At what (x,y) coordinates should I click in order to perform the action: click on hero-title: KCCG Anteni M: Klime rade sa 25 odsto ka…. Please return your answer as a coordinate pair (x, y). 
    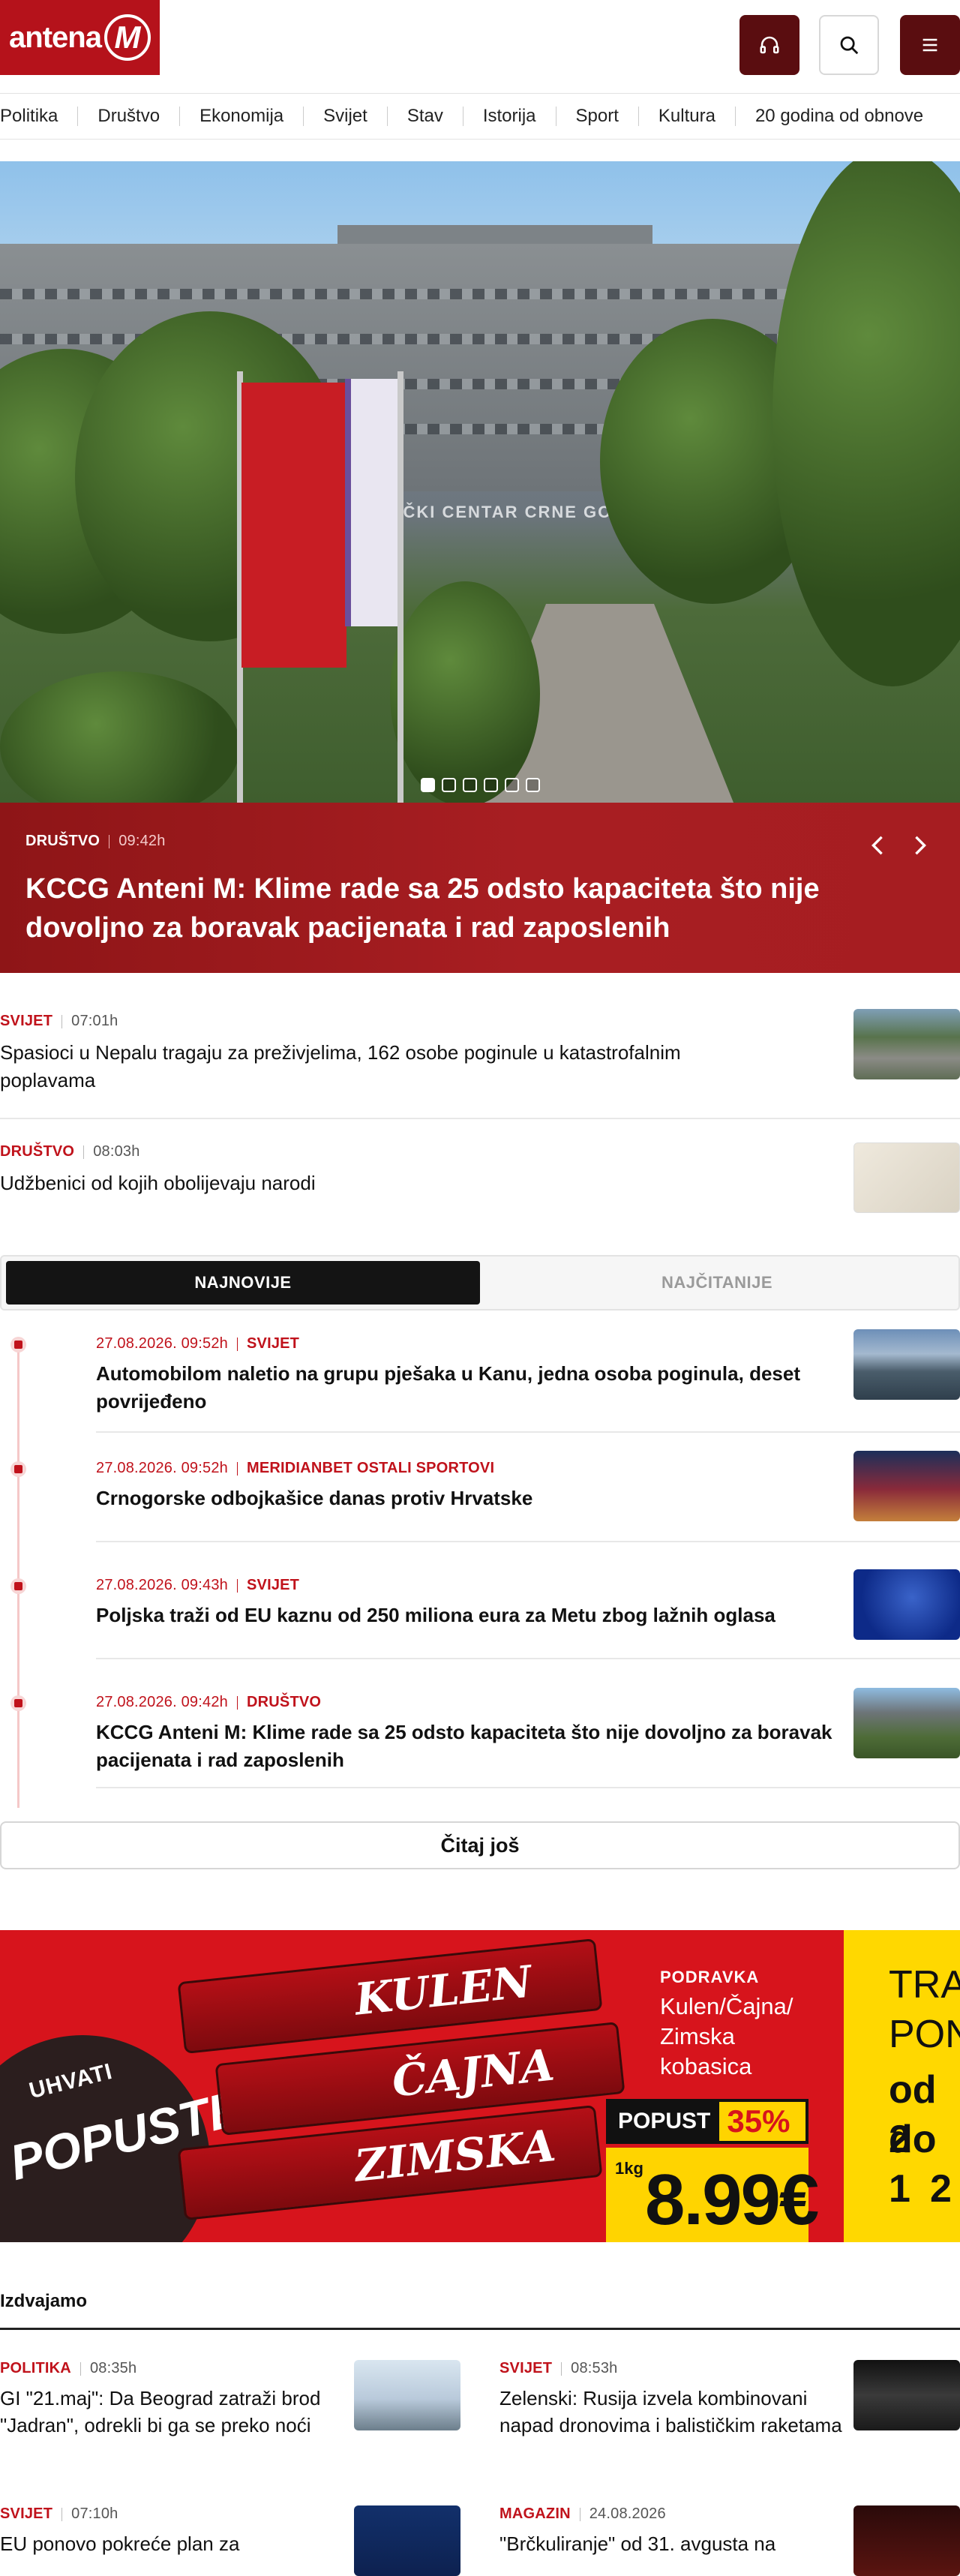
    Looking at the image, I should click on (468, 908).